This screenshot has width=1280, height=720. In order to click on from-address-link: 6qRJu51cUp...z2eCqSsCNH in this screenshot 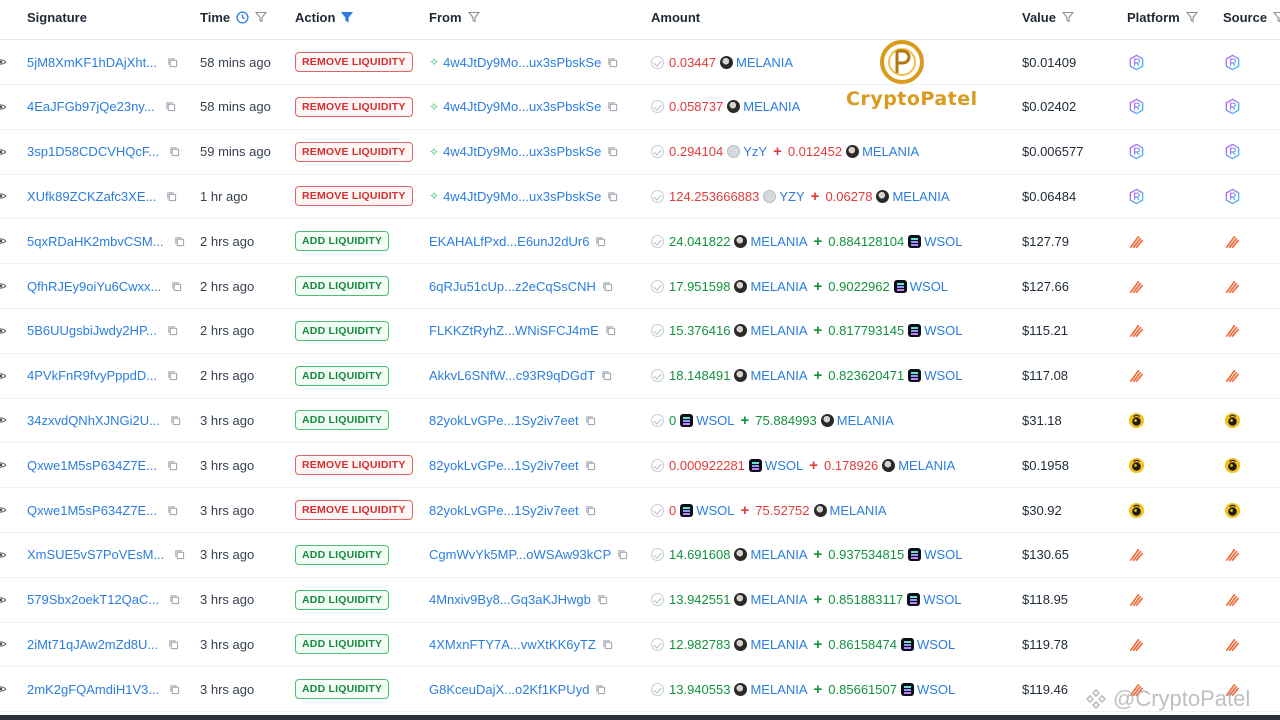, I will do `click(512, 286)`.